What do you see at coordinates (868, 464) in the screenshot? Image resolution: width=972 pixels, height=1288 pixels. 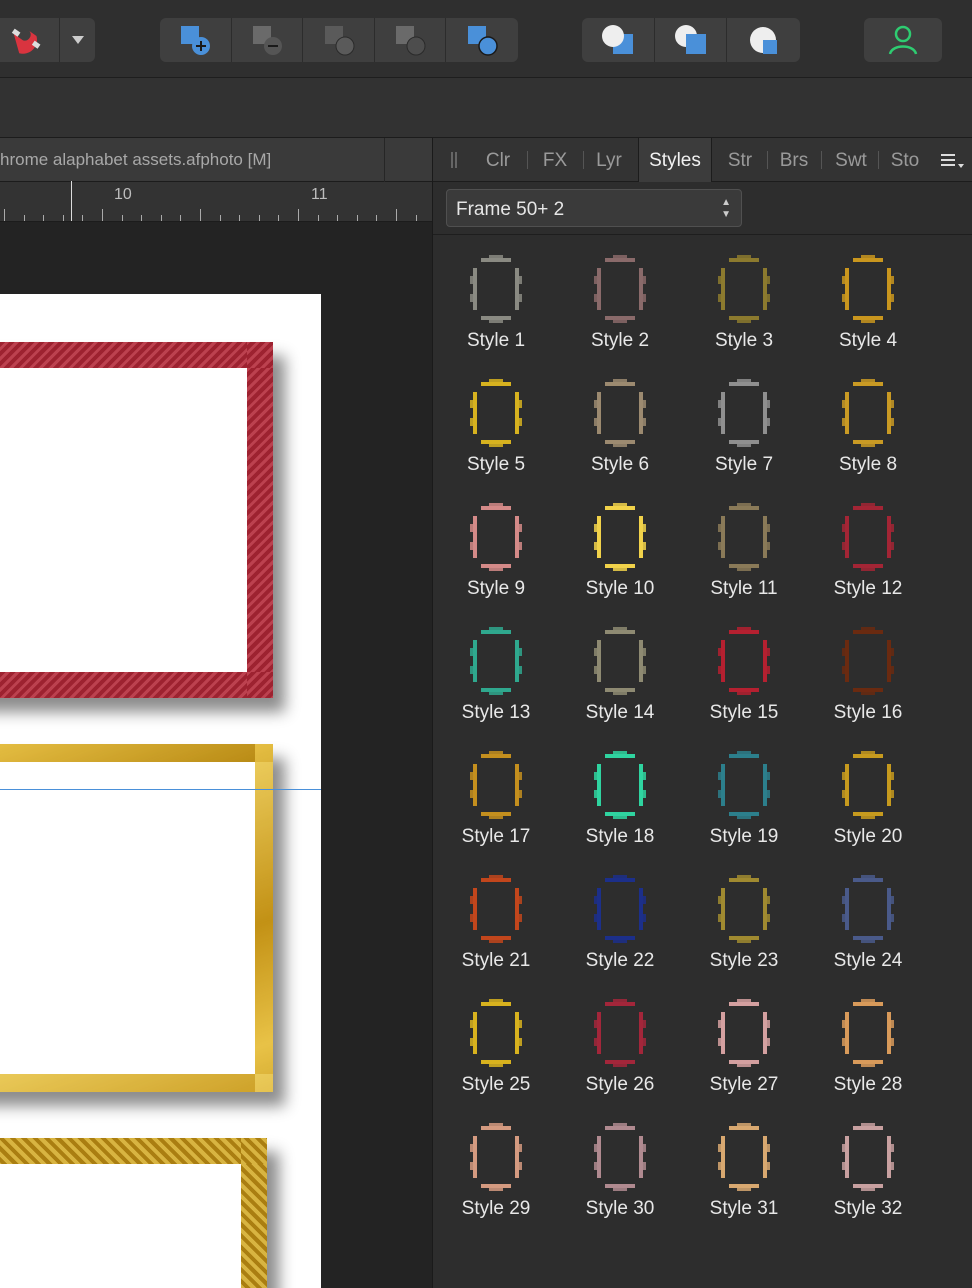 I see `style-label: Style 8` at bounding box center [868, 464].